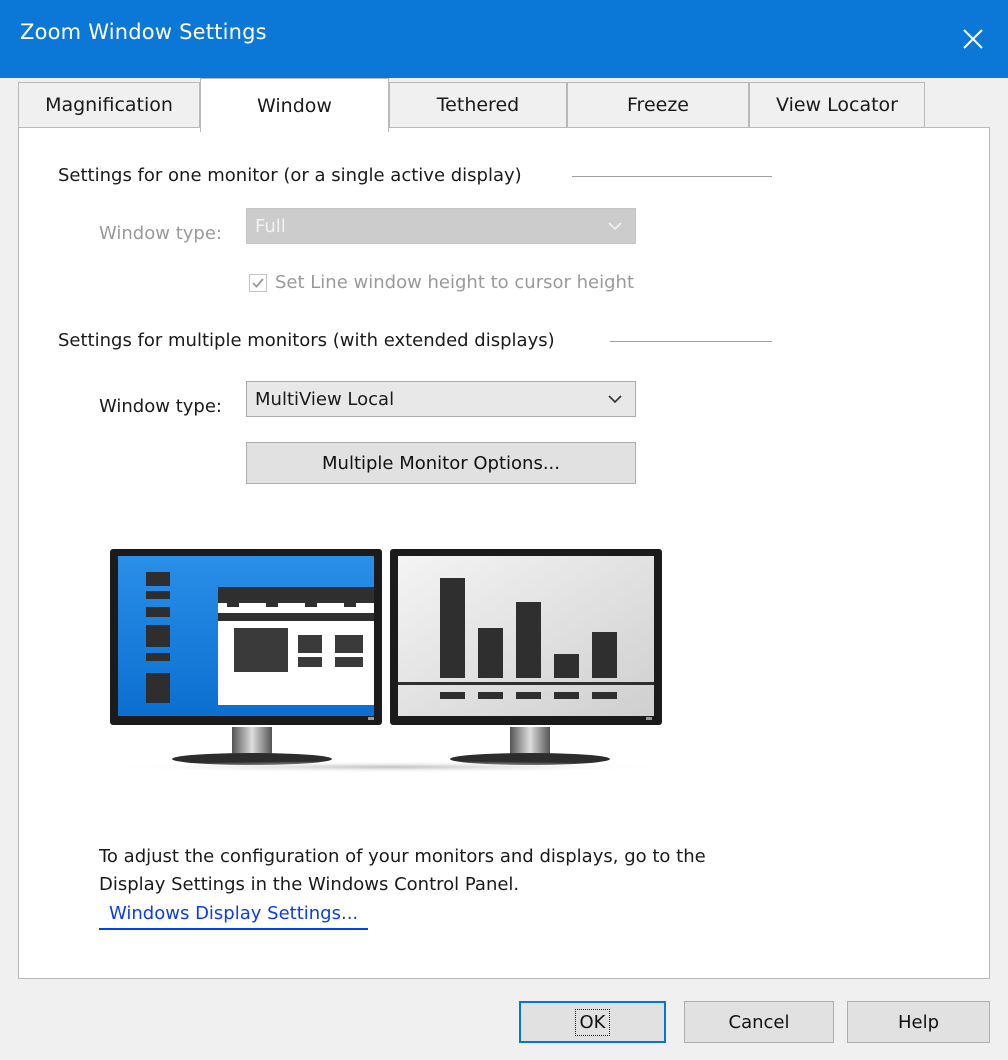 The image size is (1008, 1060). Describe the element at coordinates (160, 233) in the screenshot. I see `single-window-type-label: Window type:` at that location.